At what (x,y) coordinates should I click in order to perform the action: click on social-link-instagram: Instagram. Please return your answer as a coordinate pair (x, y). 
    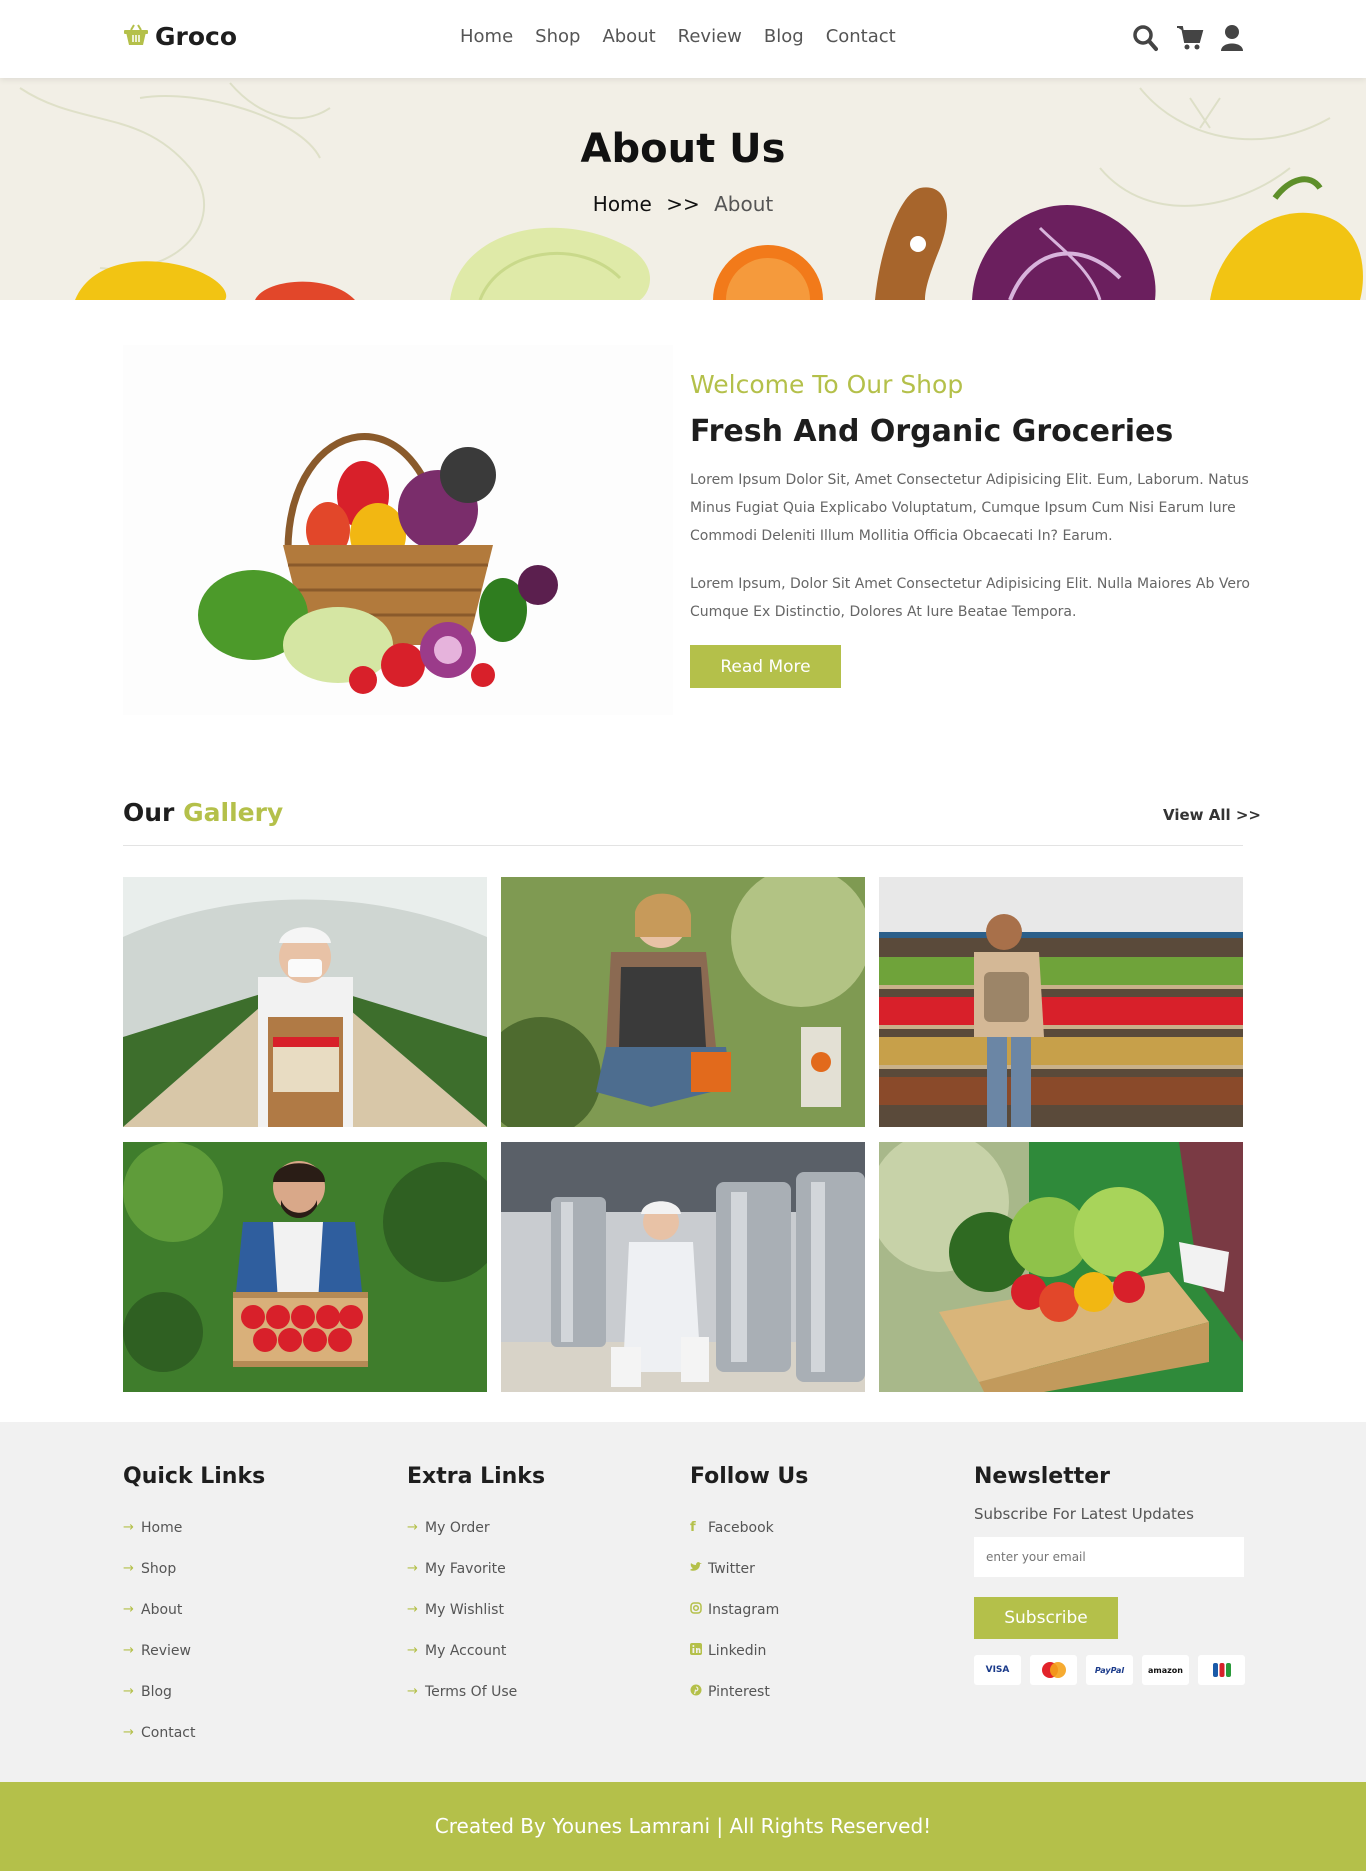
    Looking at the image, I should click on (749, 1609).